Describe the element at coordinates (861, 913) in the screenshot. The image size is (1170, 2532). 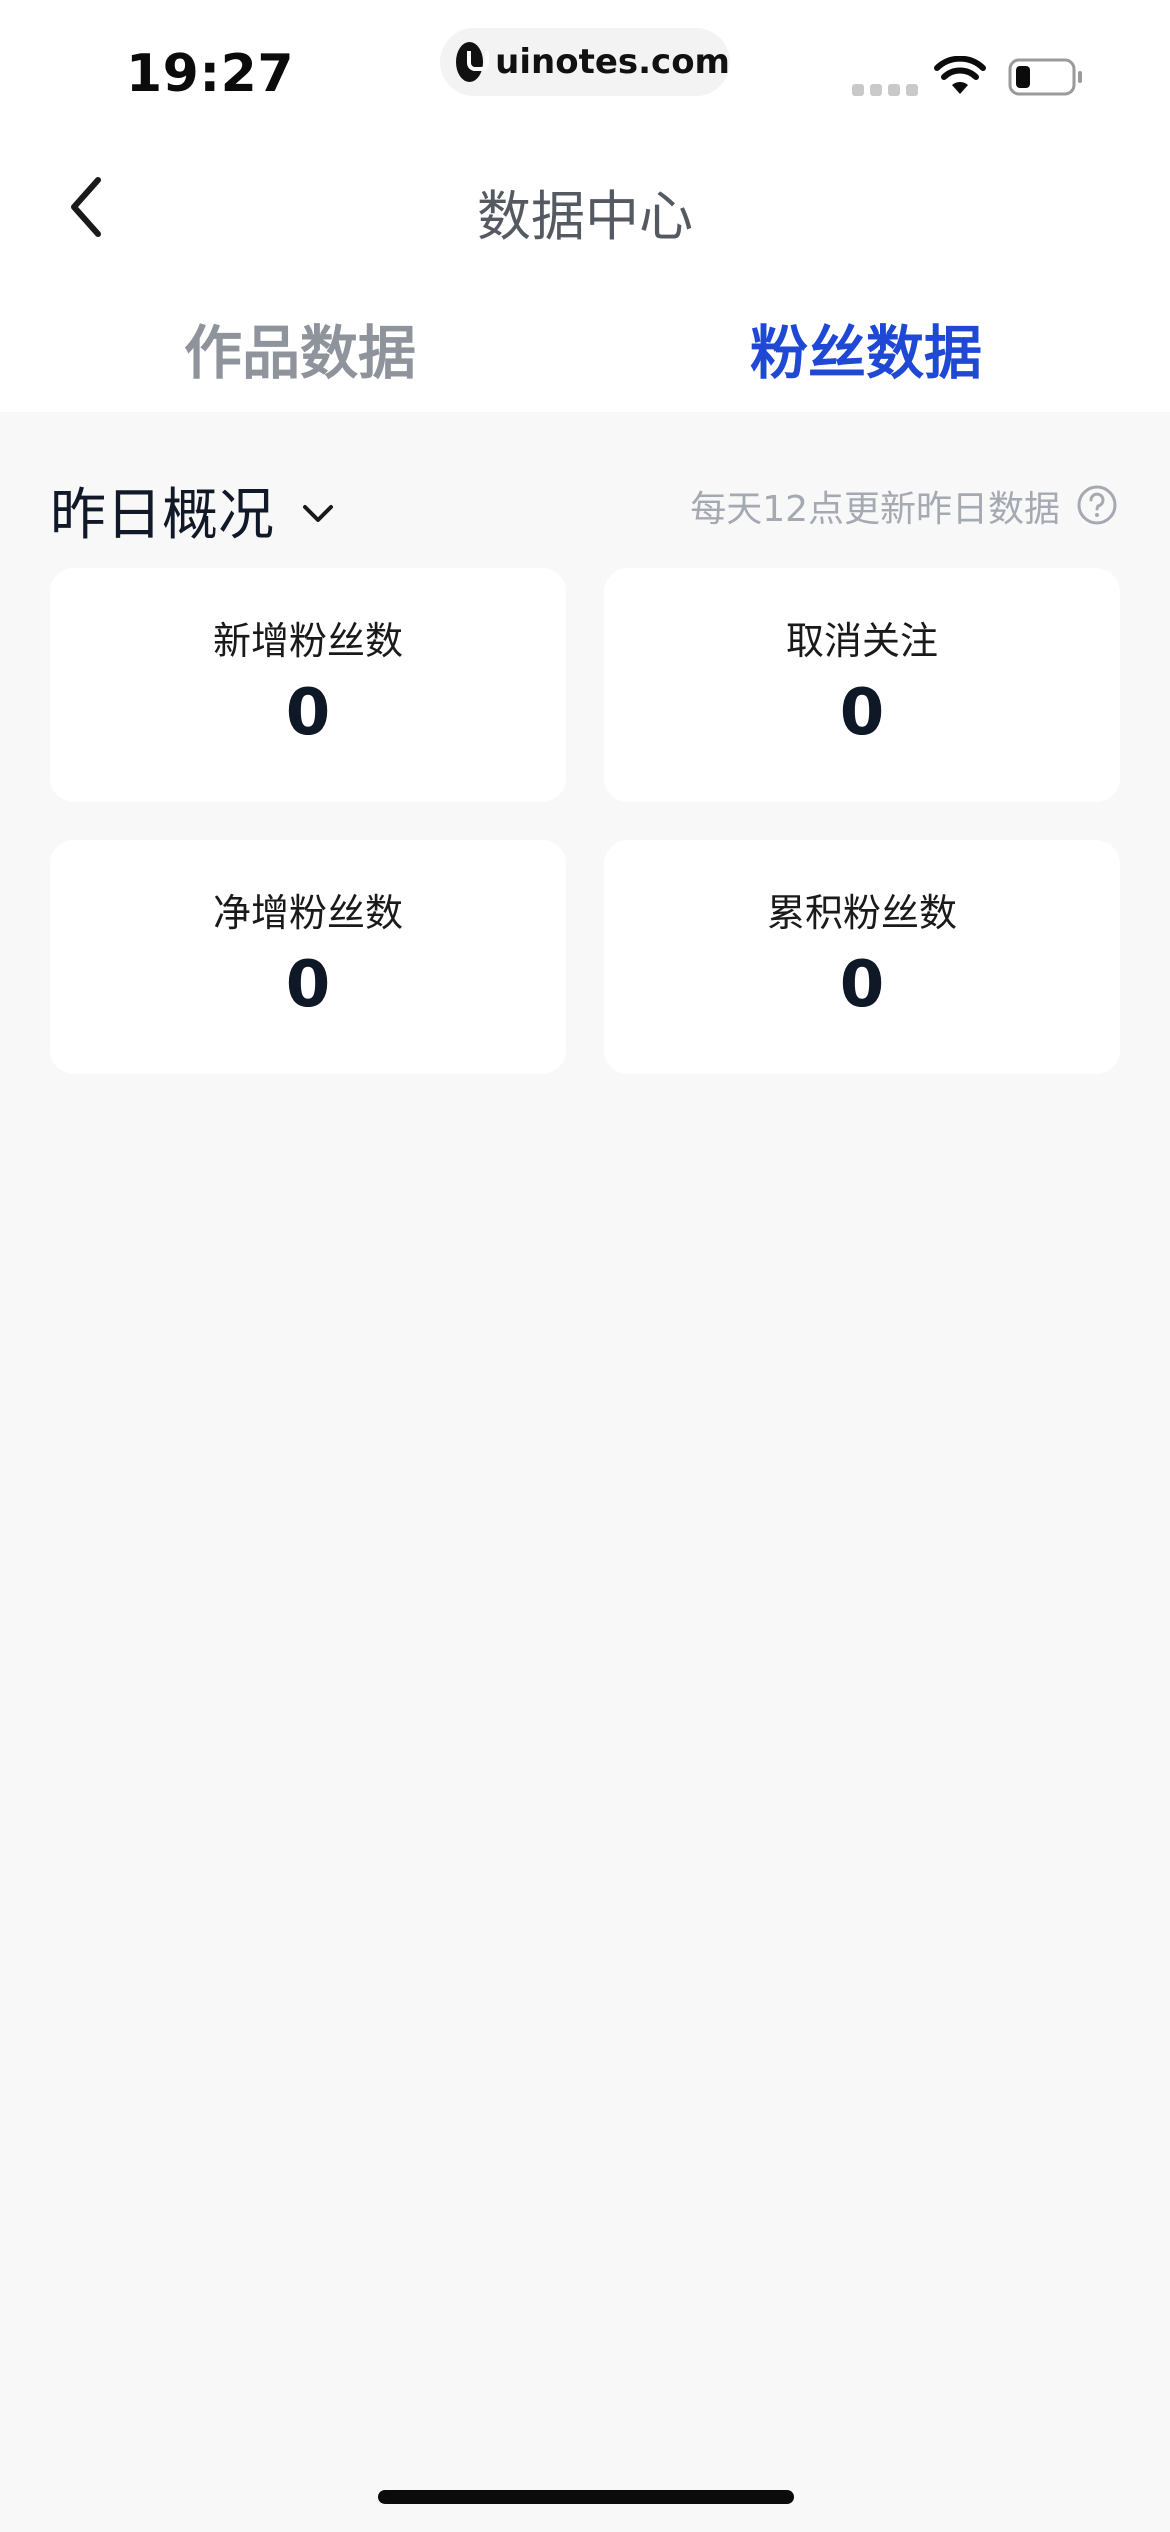
I see `stat-label: 累积粉丝数` at that location.